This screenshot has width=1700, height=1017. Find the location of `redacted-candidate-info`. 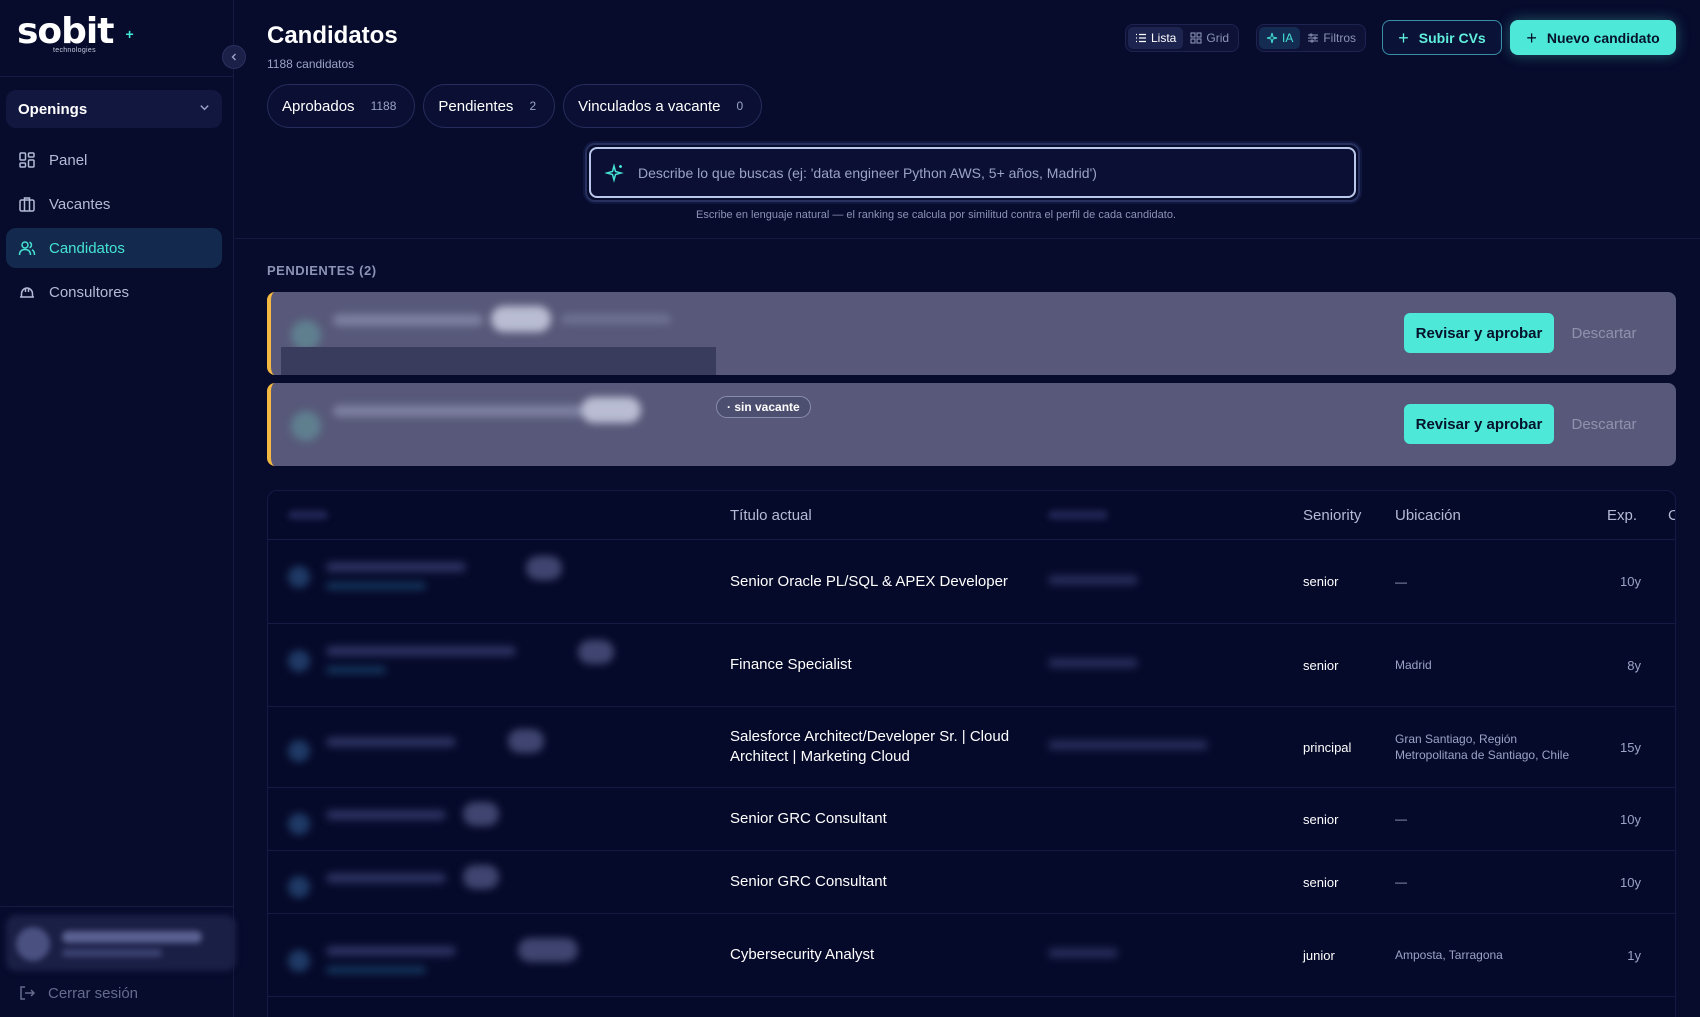

redacted-candidate-info is located at coordinates (491, 426).